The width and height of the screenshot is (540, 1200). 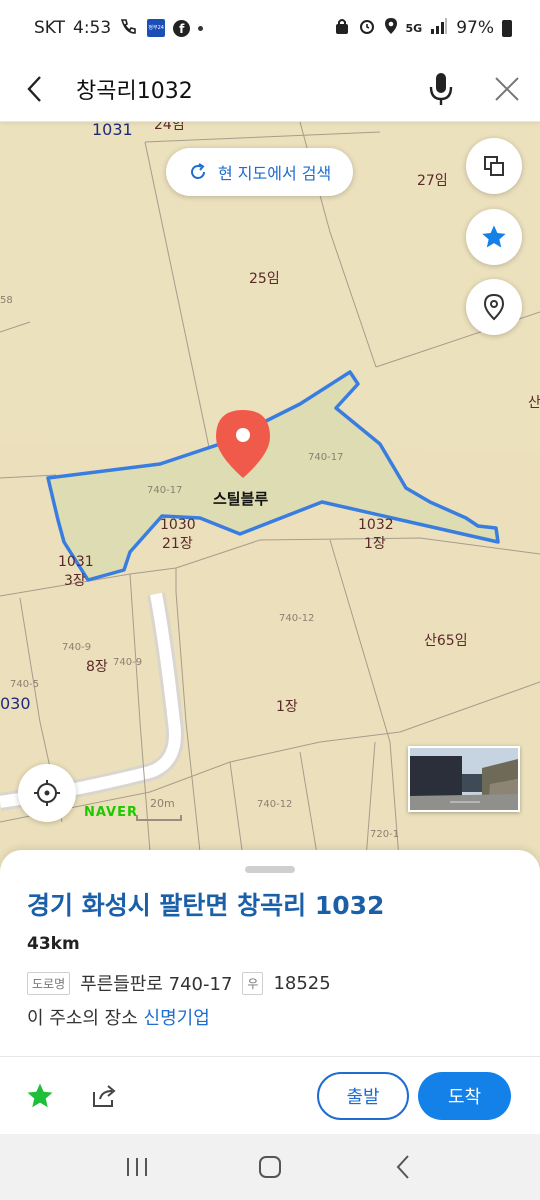 I want to click on place-link: 신명기업, so click(x=177, y=1018).